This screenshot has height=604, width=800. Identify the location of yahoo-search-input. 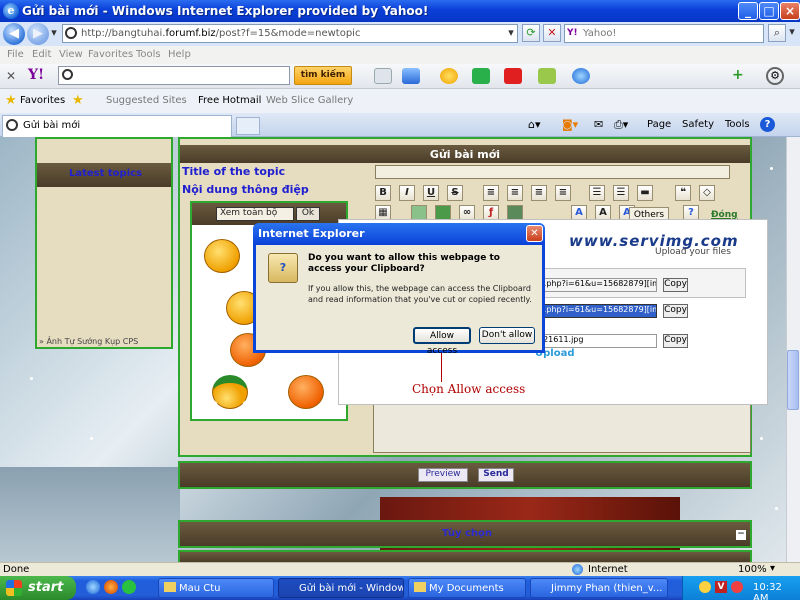
(174, 75).